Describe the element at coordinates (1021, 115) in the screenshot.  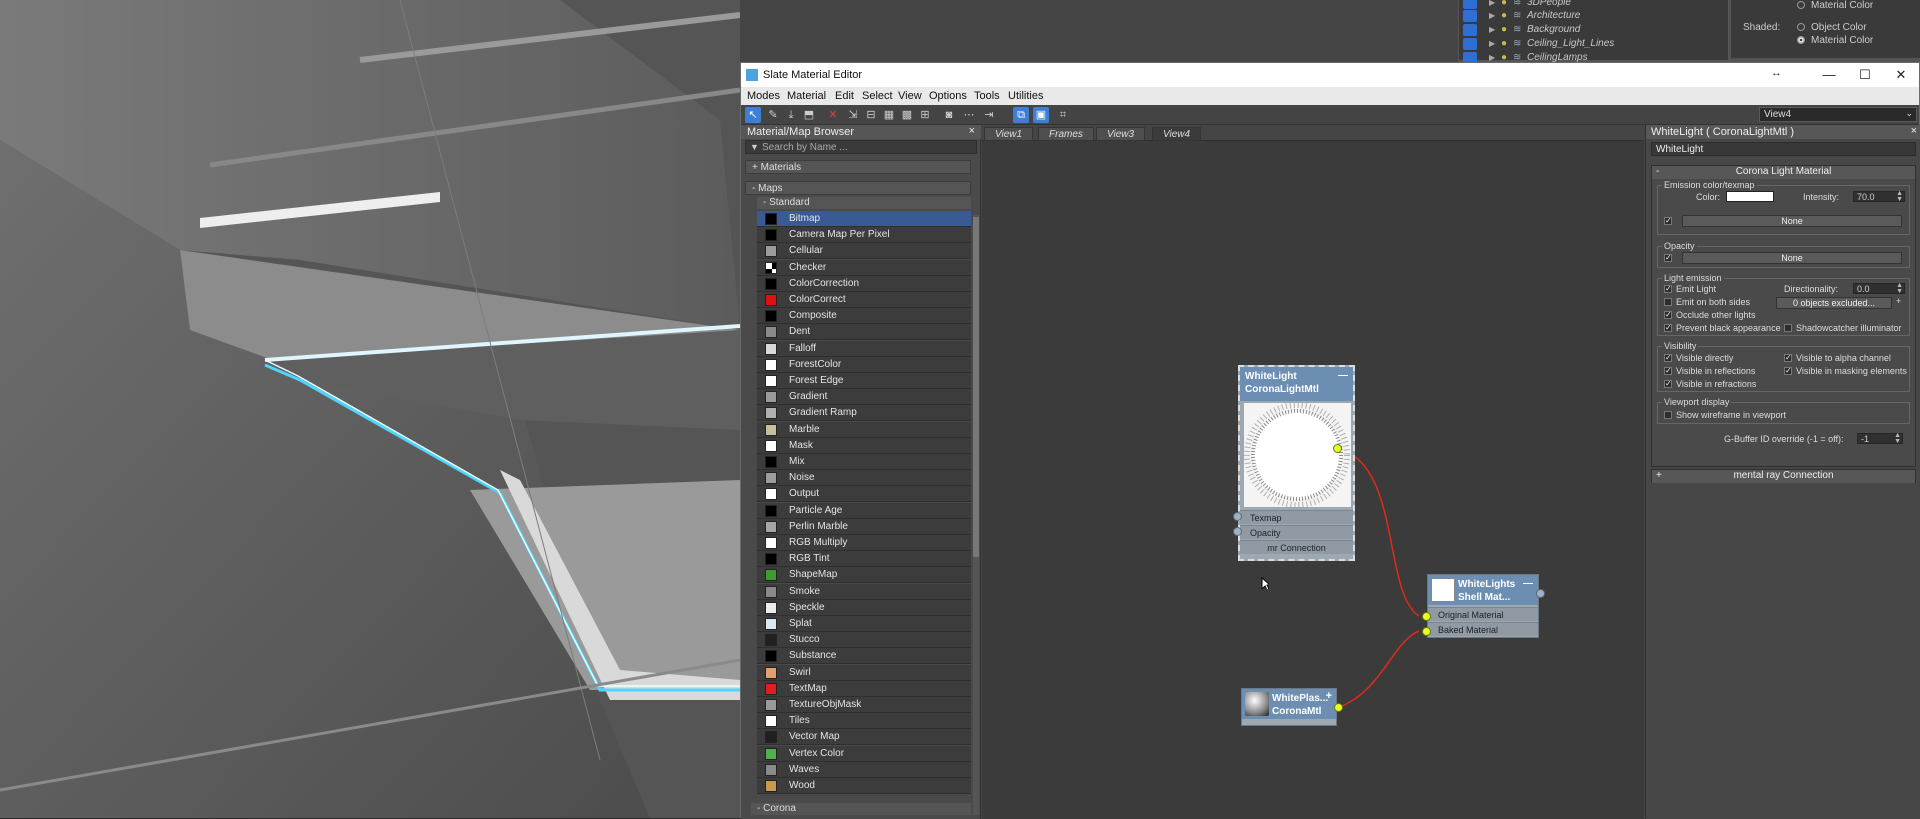
I see `material-browser-toggle-icon: ⧉` at that location.